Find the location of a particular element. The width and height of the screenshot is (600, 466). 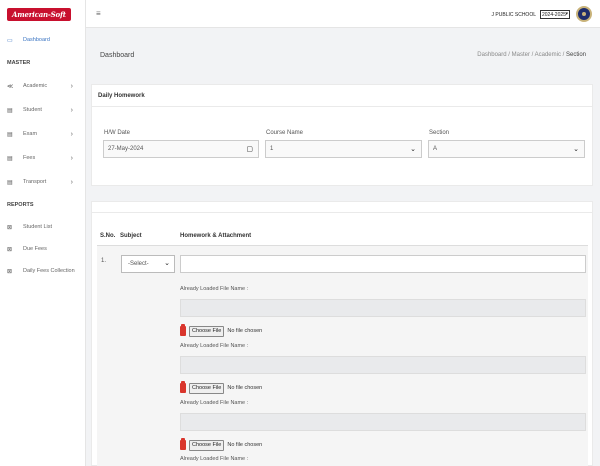

hamburger-icon: ≡ is located at coordinates (98, 13).